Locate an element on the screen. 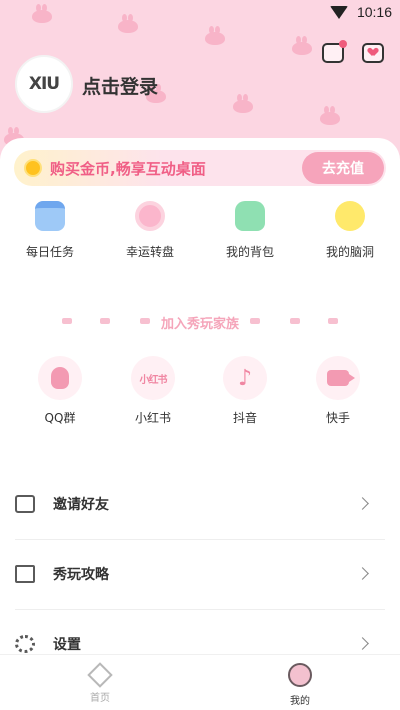  quick-action-backpack: 我的背包 is located at coordinates (250, 230).